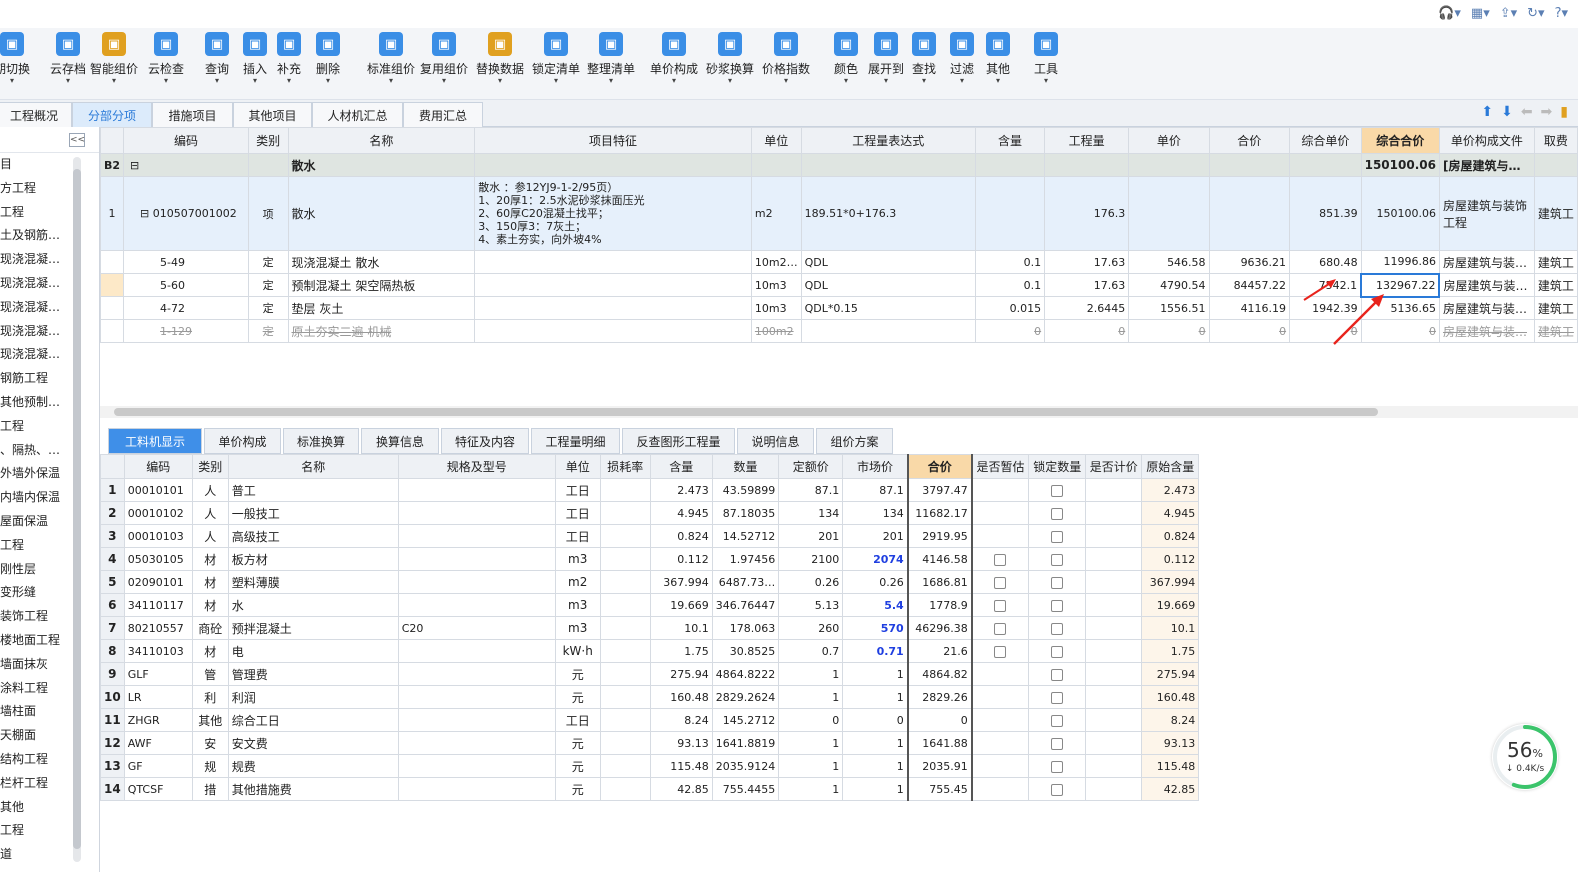 The height and width of the screenshot is (872, 1578). What do you see at coordinates (786, 58) in the screenshot?
I see `toolbar-button-15: ▣ 价格指数 ▾` at bounding box center [786, 58].